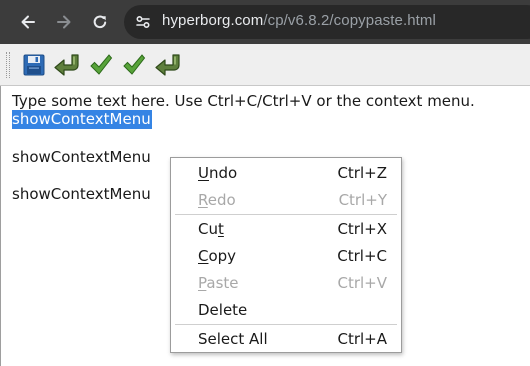 Image resolution: width=530 pixels, height=366 pixels. I want to click on editor-toolbar, so click(265, 65).